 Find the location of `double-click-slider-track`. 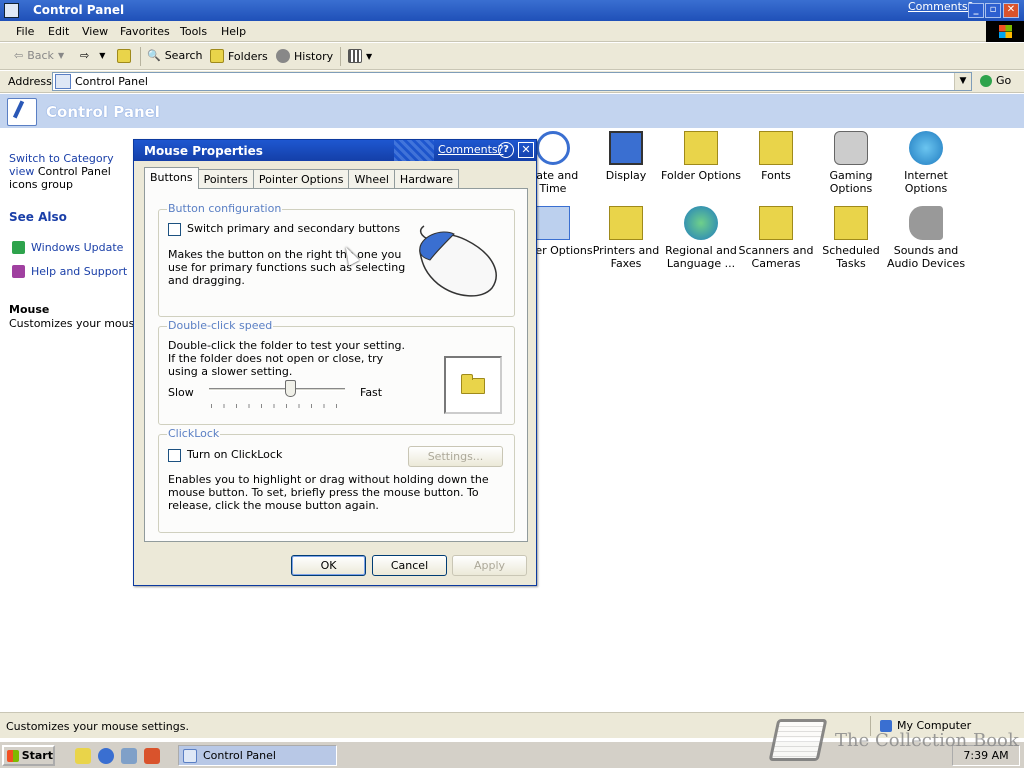

double-click-slider-track is located at coordinates (277, 389).